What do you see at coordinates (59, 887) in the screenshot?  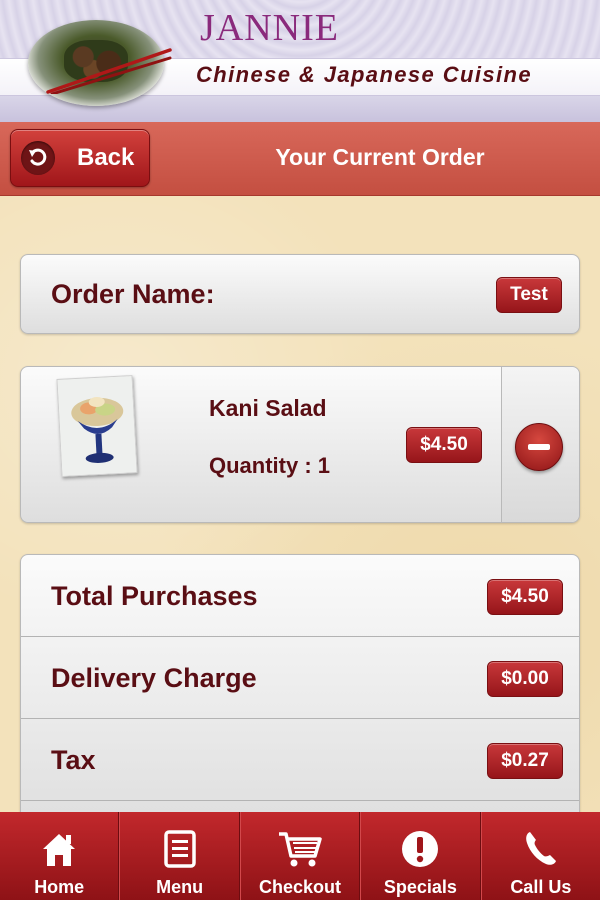 I see `nav-home-label: Home` at bounding box center [59, 887].